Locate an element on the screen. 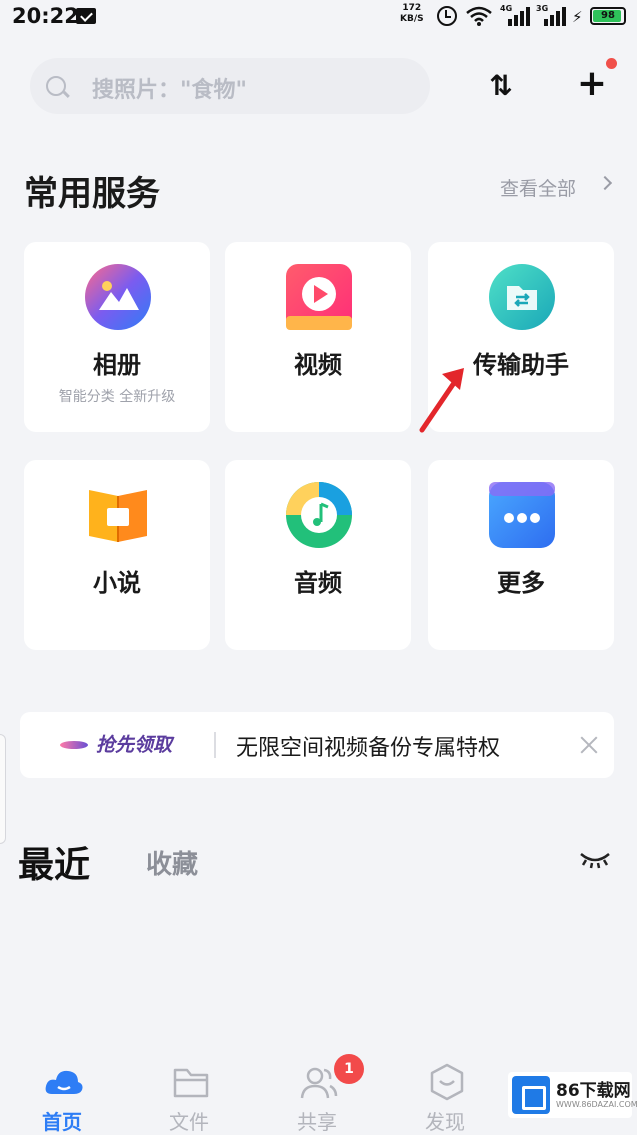 The width and height of the screenshot is (637, 1135). network-speed: 172 KB/S is located at coordinates (412, 14).